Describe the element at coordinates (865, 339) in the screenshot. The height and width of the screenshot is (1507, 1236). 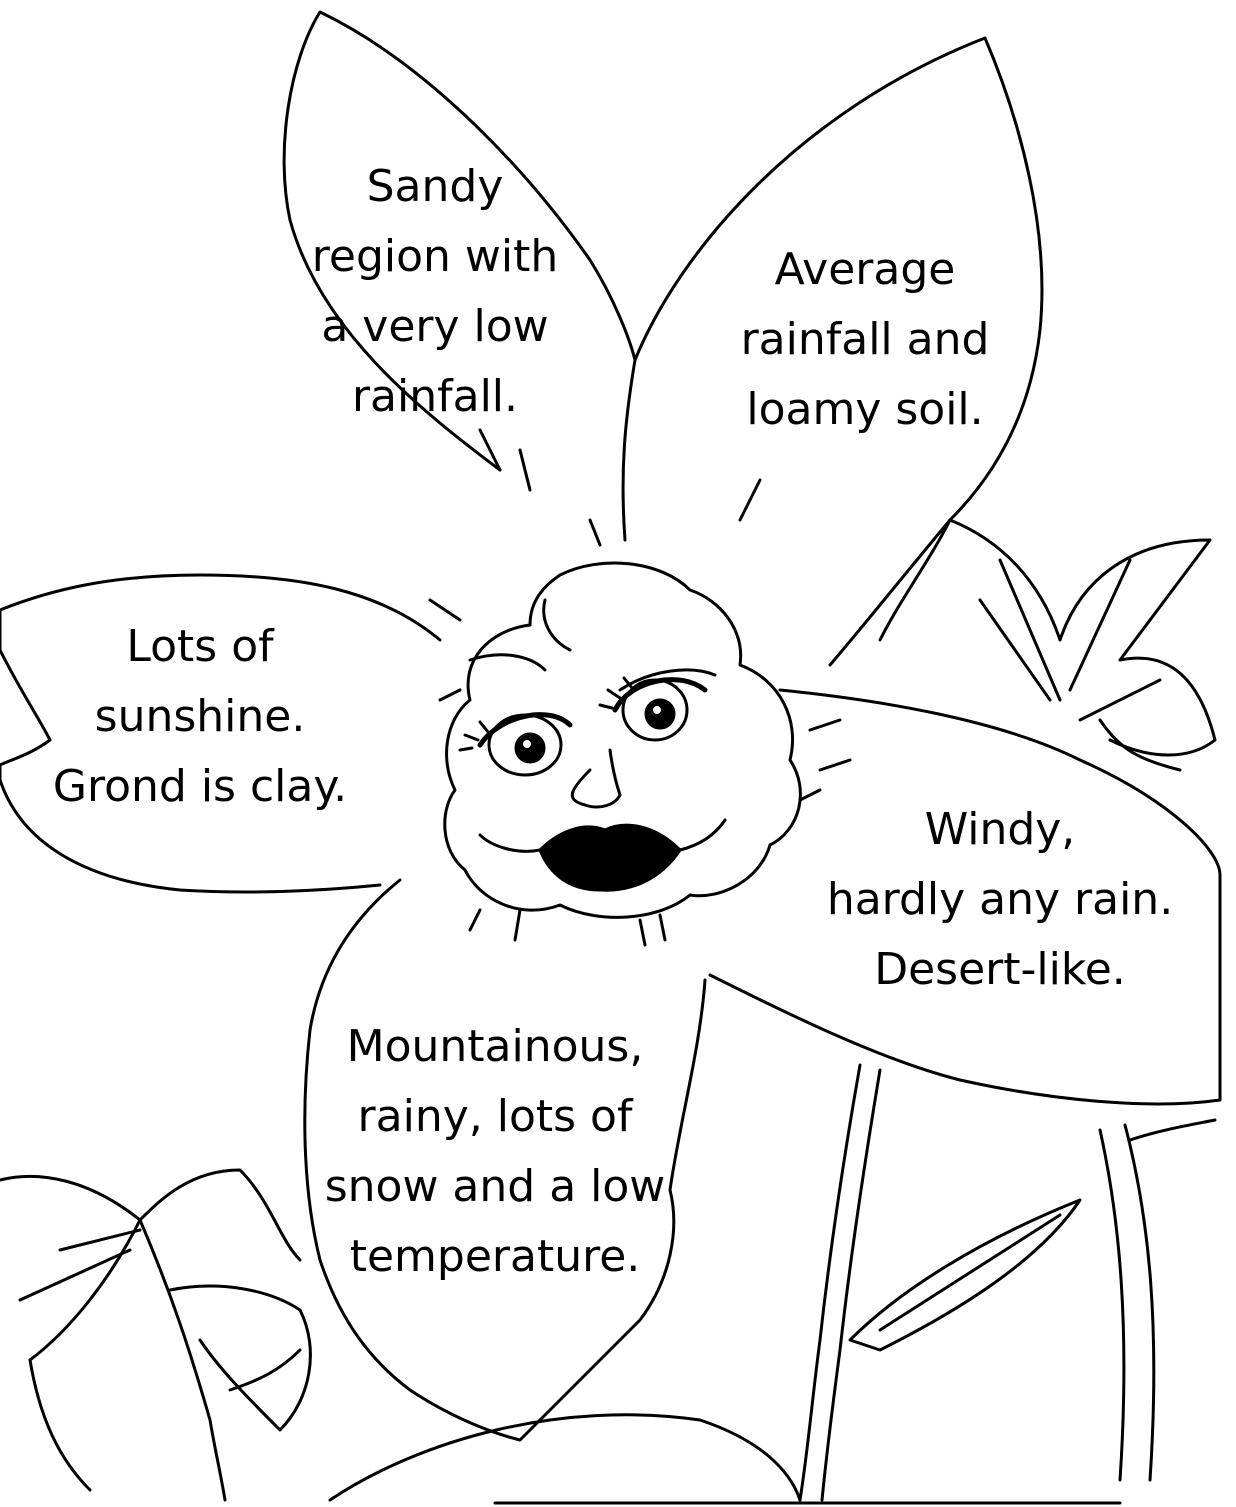
I see `petal-average-text: Average rainfall and loamy soil.` at that location.